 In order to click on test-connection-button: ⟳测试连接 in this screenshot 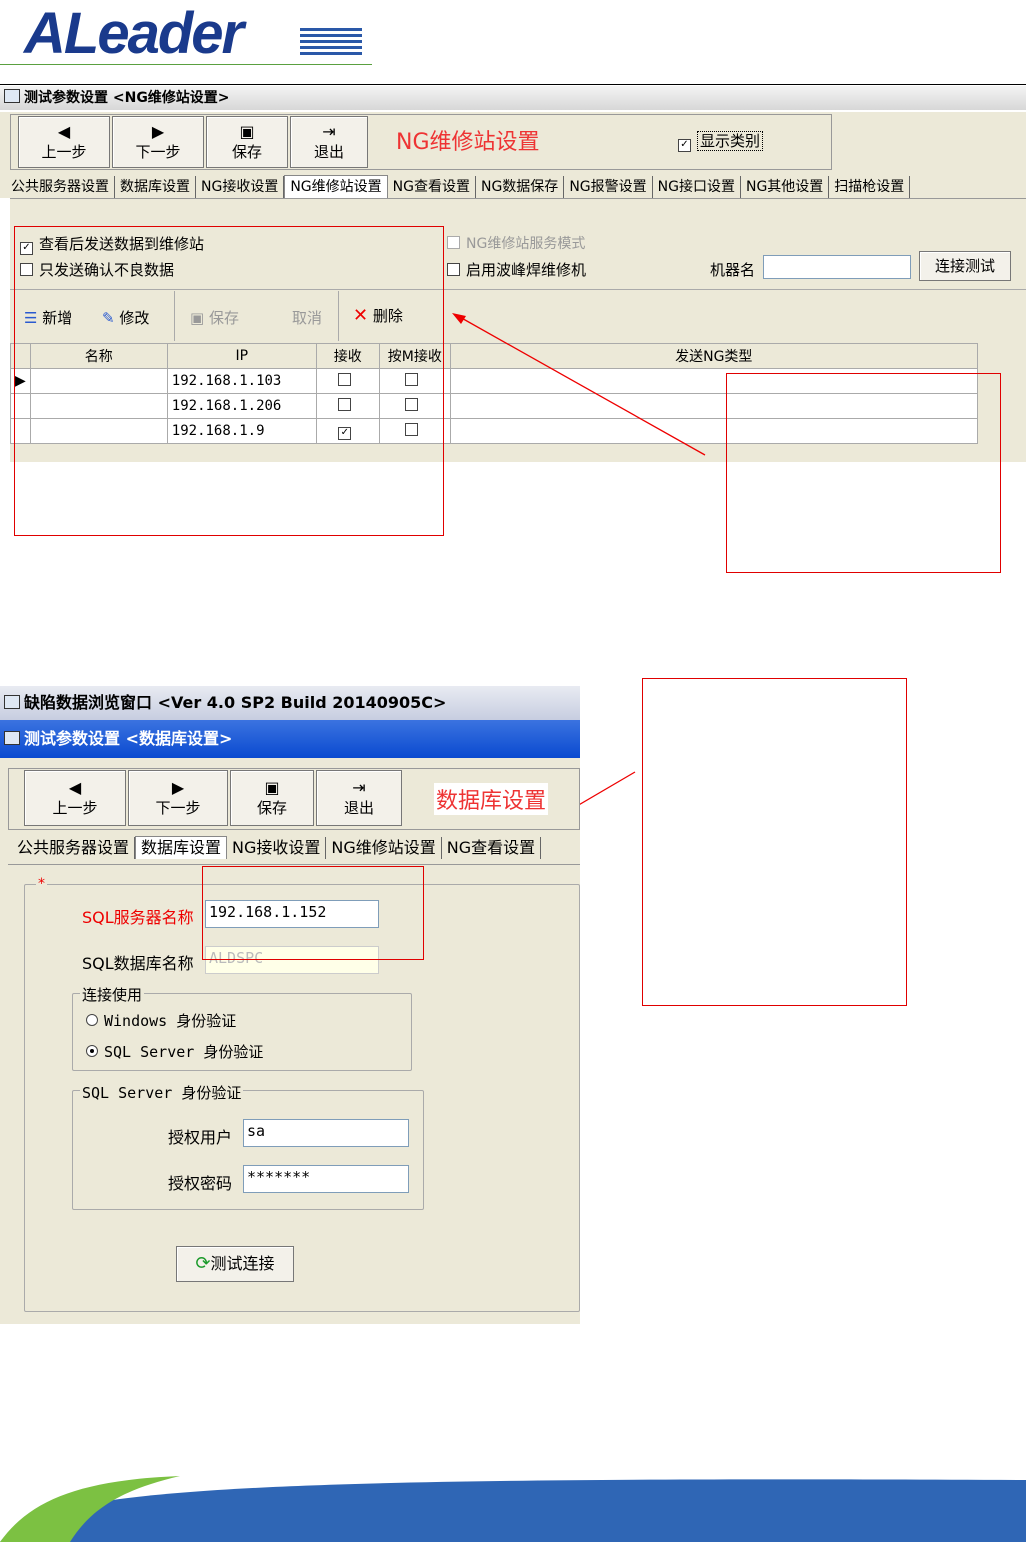, I will do `click(235, 1264)`.